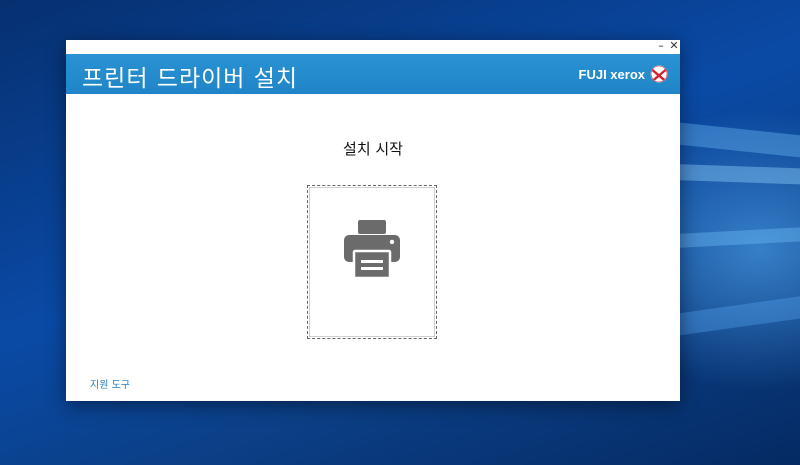 The height and width of the screenshot is (465, 800). What do you see at coordinates (373, 74) in the screenshot?
I see `header-banner: 프린터 드라이버 설치 FUJI xerox` at bounding box center [373, 74].